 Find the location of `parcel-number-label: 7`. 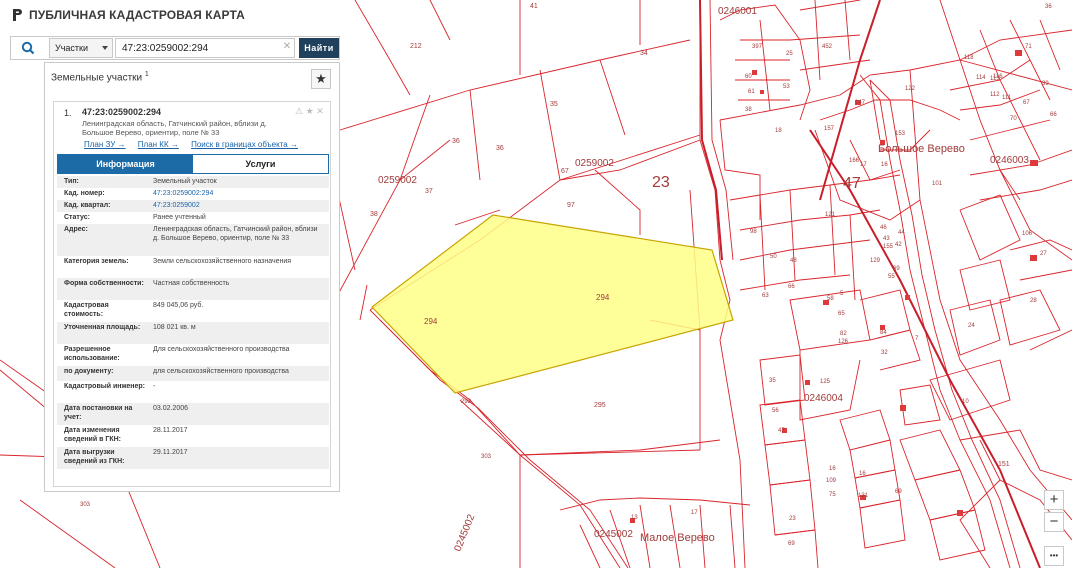

parcel-number-label: 7 is located at coordinates (917, 339).